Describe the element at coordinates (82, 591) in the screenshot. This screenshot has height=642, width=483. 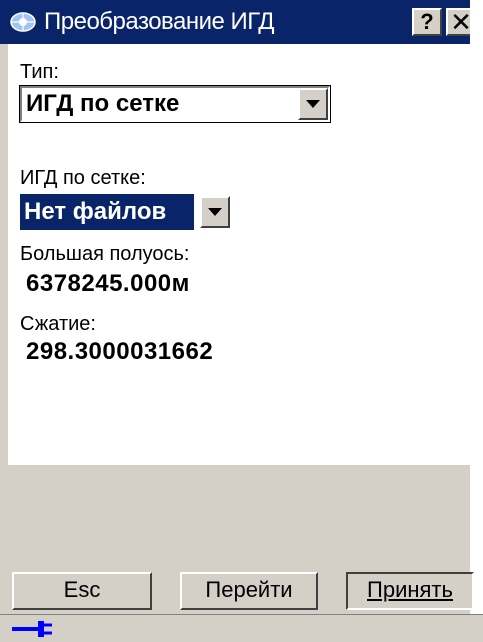
I see `esc-button: Esc` at that location.